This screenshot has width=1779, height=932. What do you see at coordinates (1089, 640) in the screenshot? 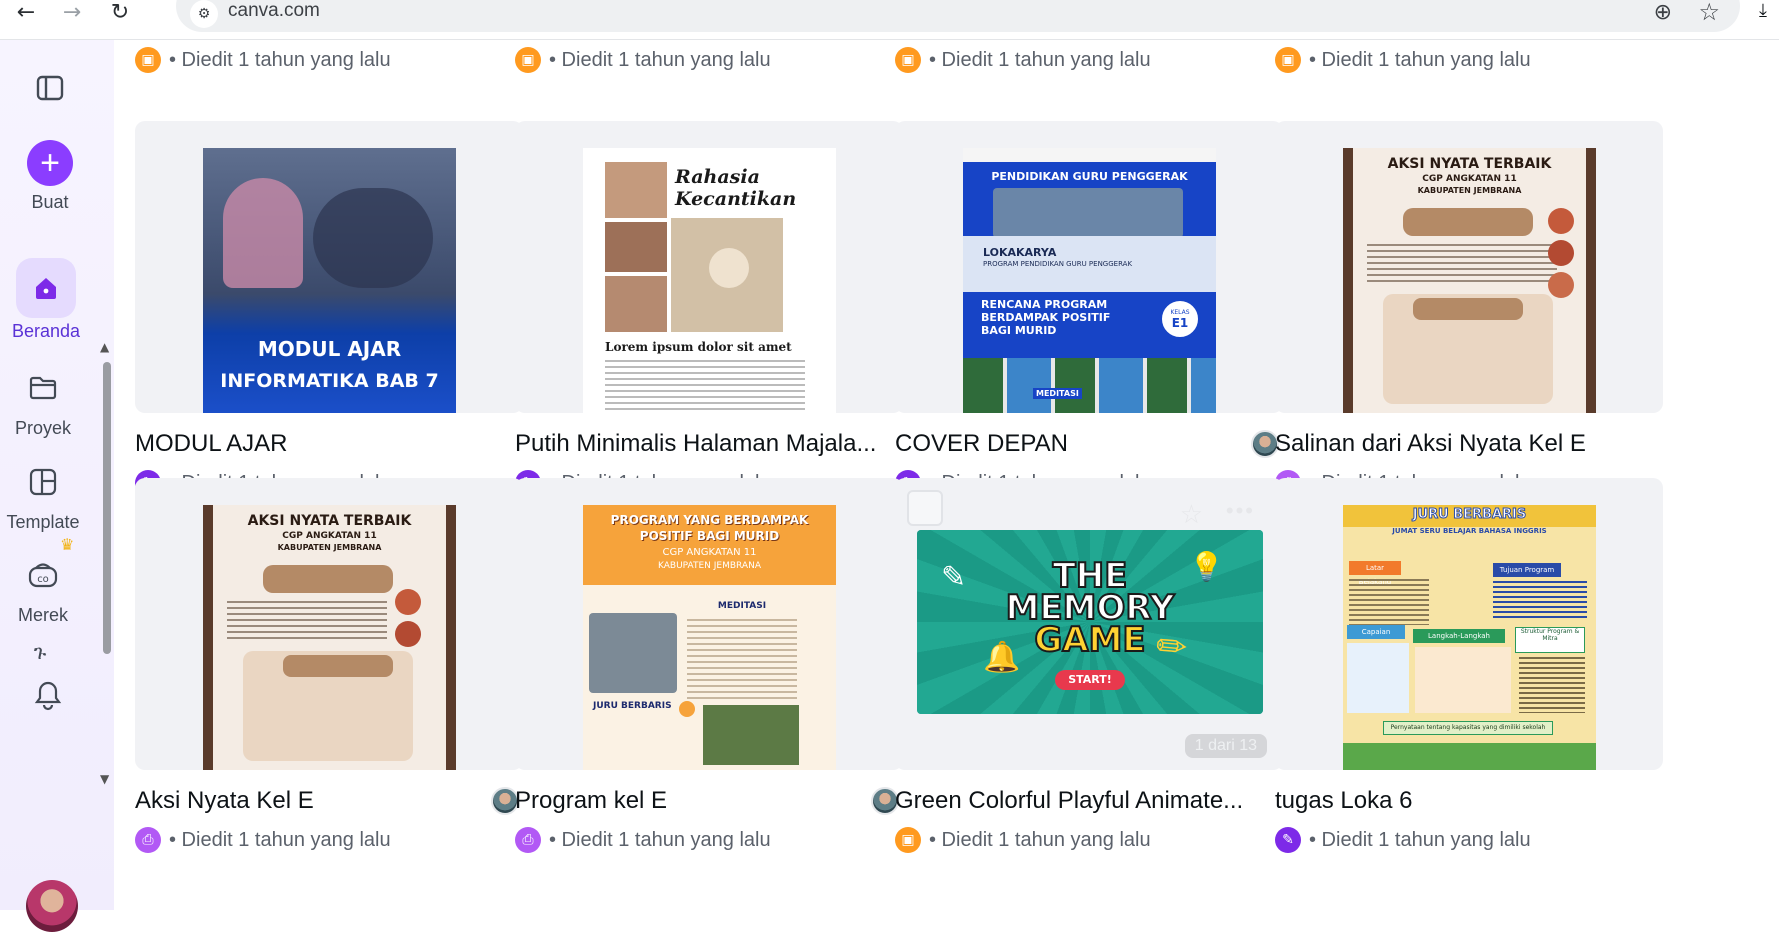
I see `thumbnail-text: GAME` at bounding box center [1089, 640].